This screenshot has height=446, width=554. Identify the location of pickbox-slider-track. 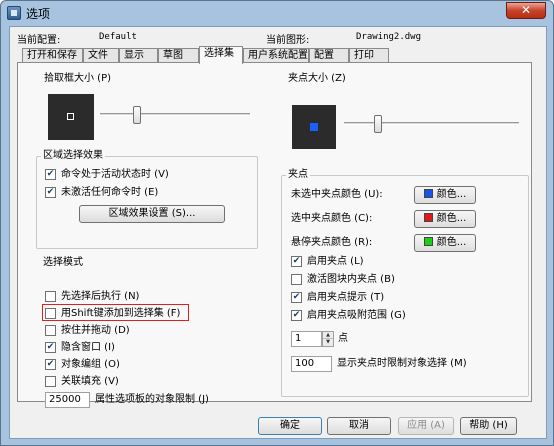
(175, 114).